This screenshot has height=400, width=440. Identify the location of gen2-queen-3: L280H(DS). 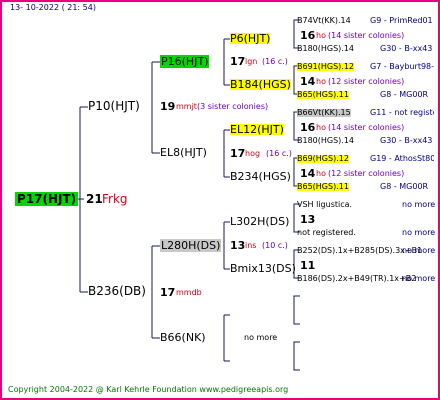
(191, 245).